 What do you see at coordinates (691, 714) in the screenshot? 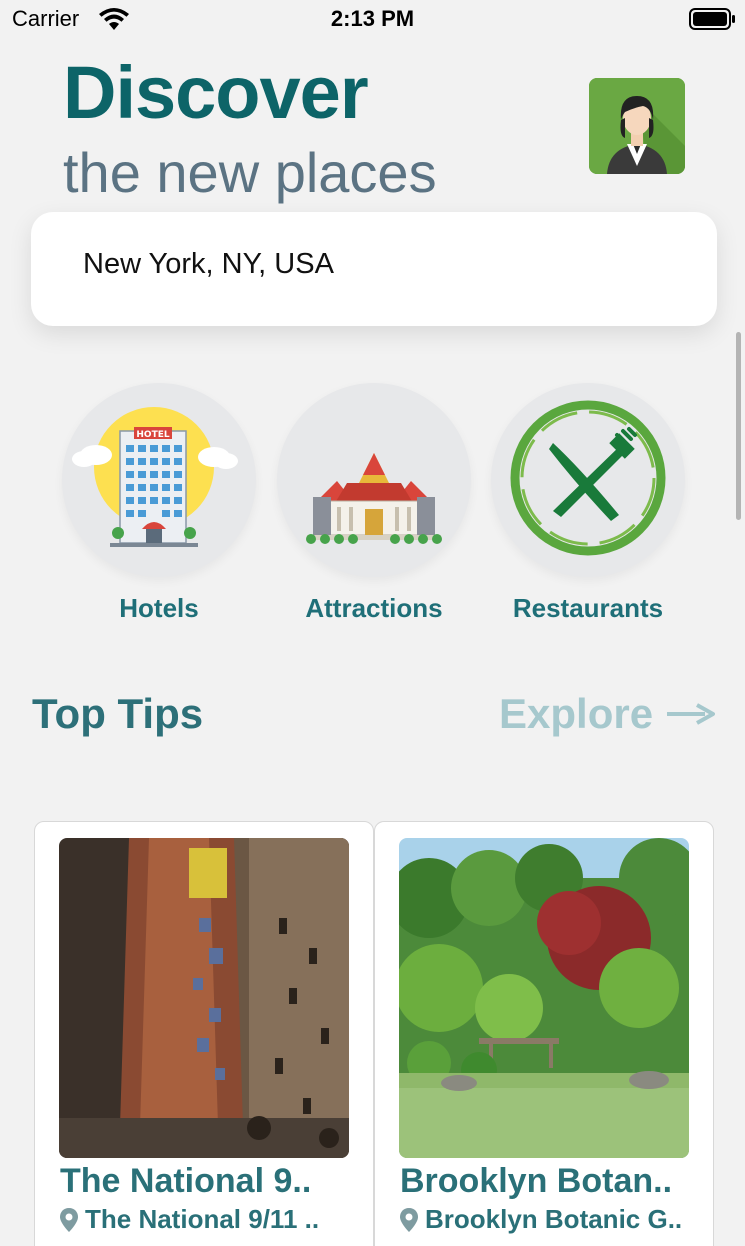
I see `arrow-right-icon` at bounding box center [691, 714].